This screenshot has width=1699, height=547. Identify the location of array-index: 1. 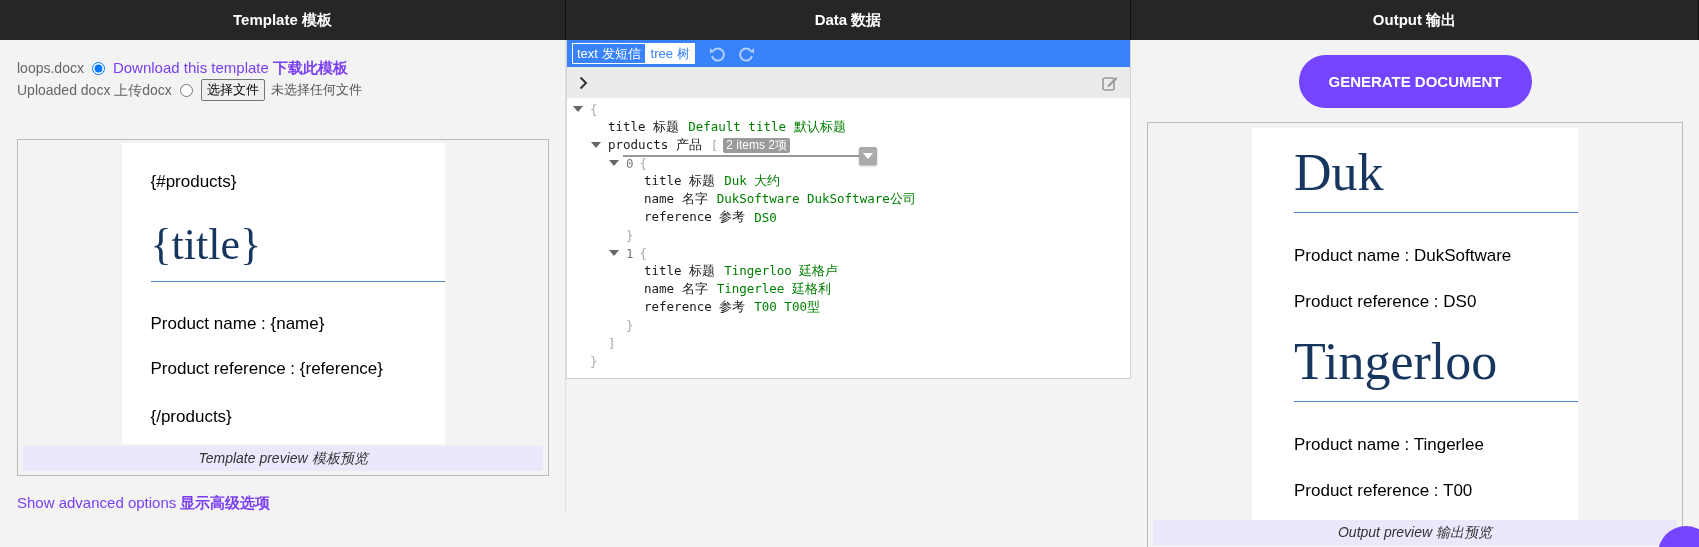
(630, 253).